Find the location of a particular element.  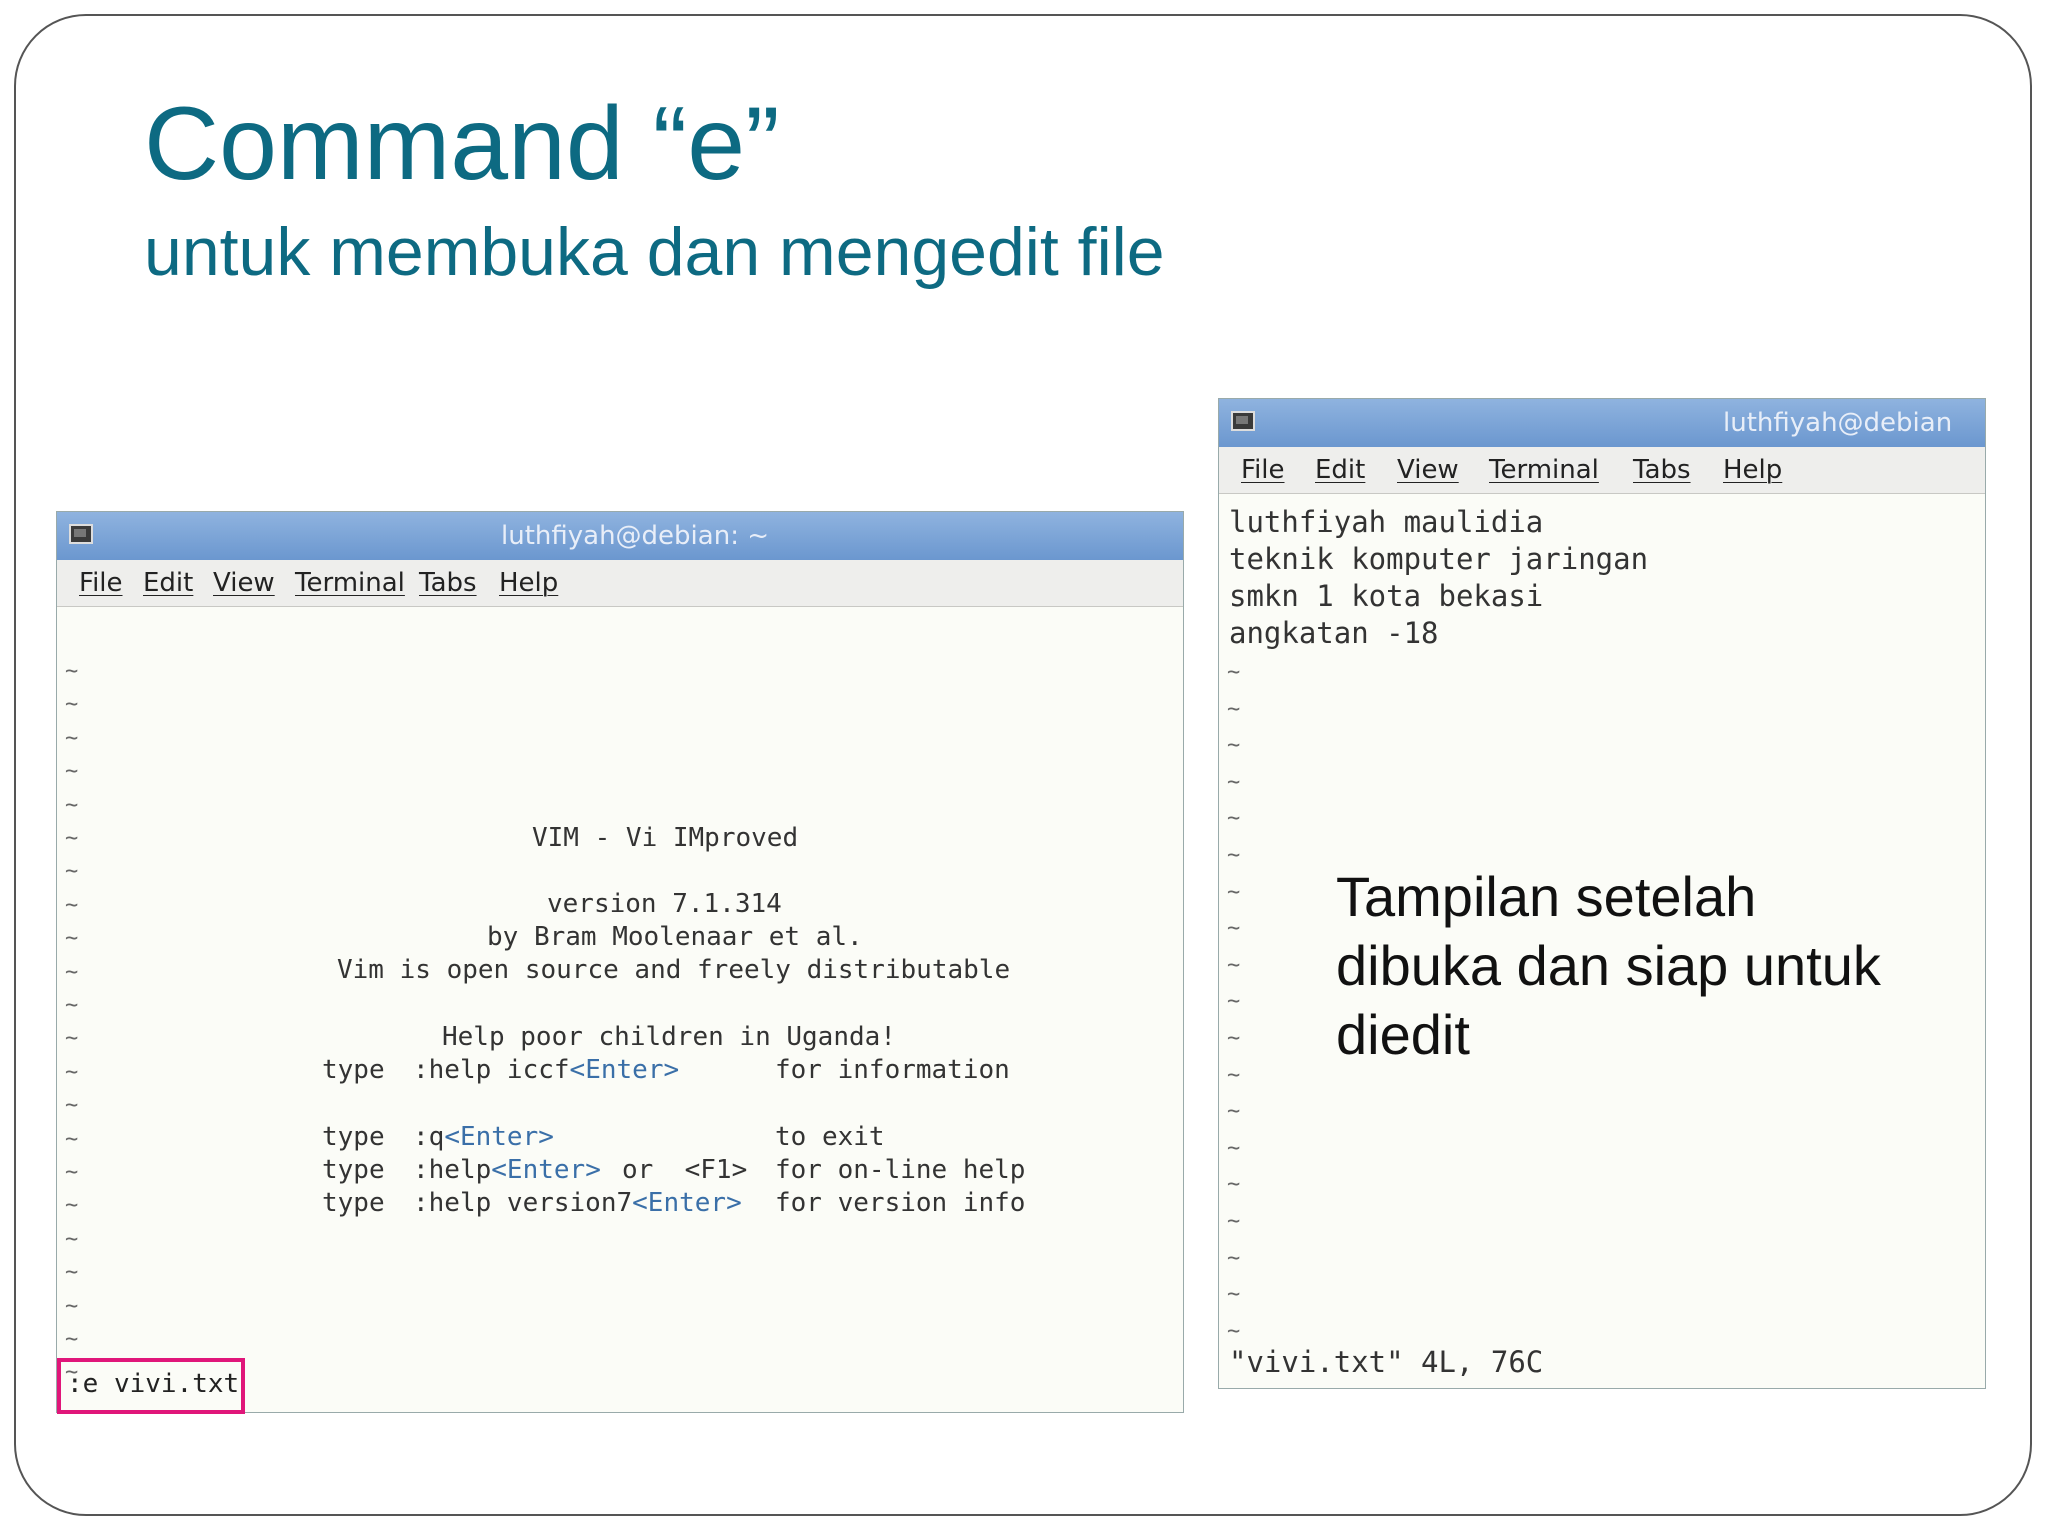

right-terminal-titlebar: luthfiyah@debian is located at coordinates (1602, 423).